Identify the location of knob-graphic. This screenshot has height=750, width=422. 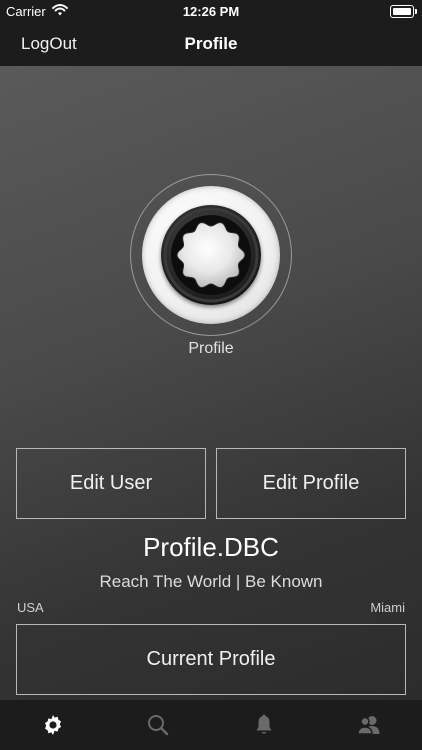
(211, 255).